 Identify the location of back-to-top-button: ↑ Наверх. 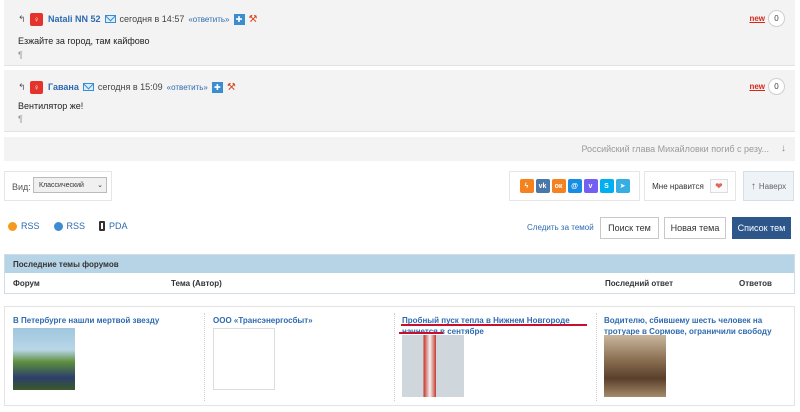
(768, 186).